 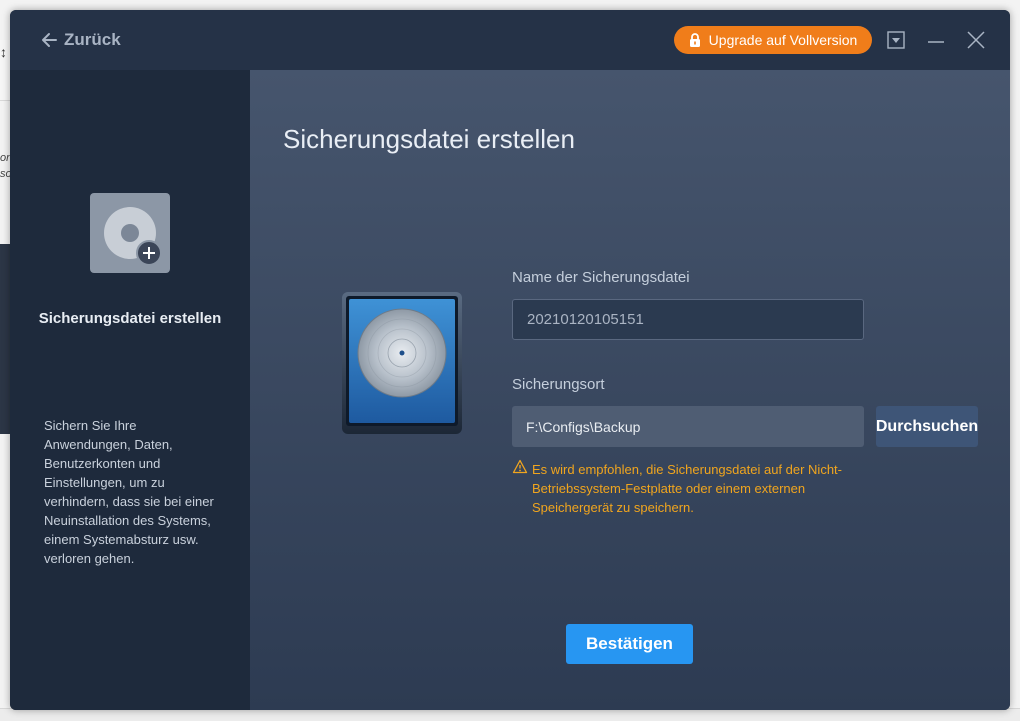 What do you see at coordinates (510, 40) in the screenshot?
I see `title-bar: Zurück Upgrade auf Vollversion` at bounding box center [510, 40].